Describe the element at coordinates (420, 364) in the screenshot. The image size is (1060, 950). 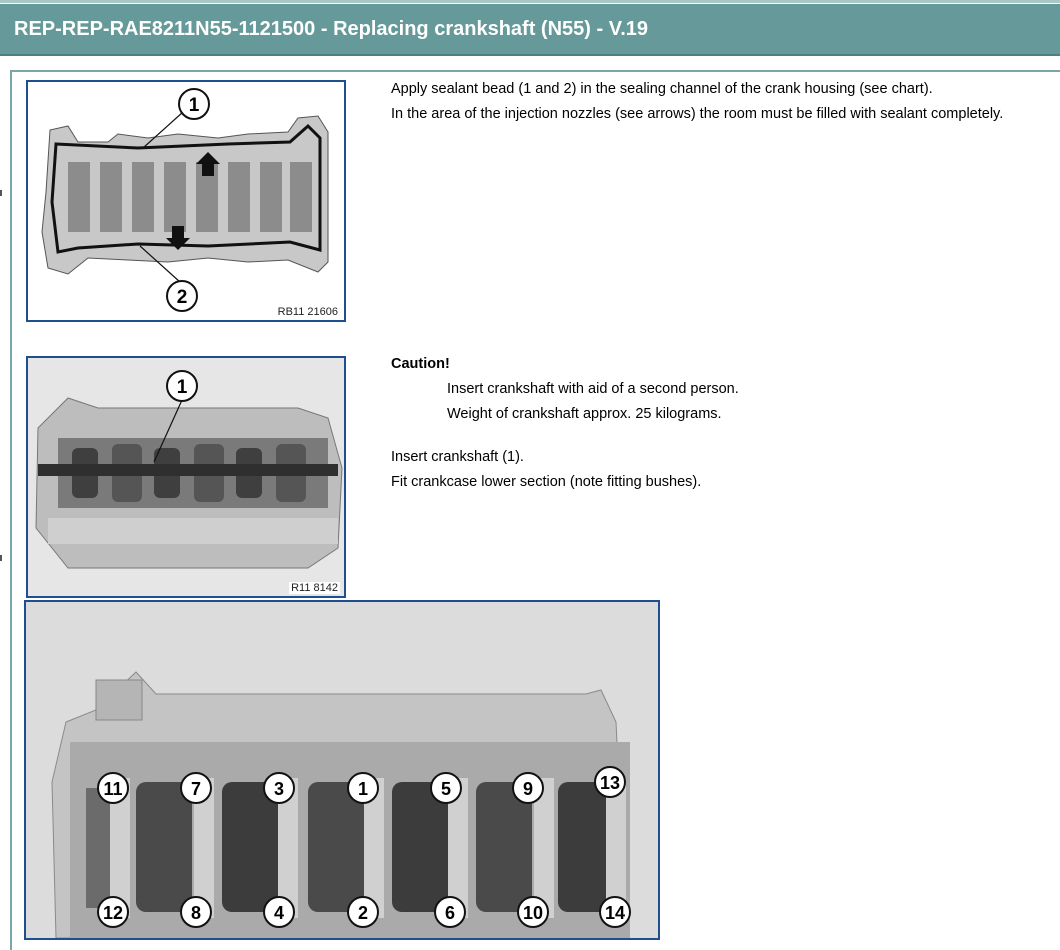
I see `caution-title: Caution!` at that location.